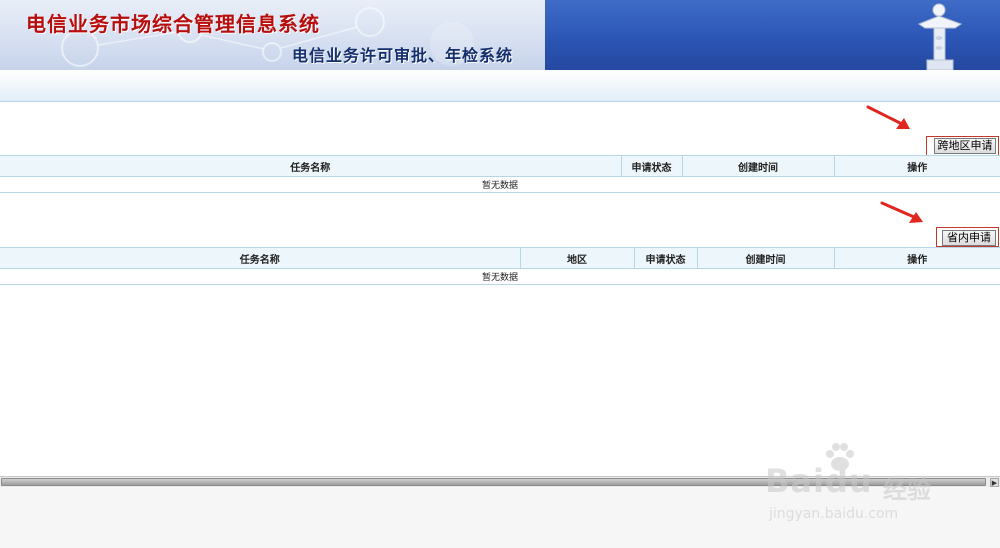  I want to click on watermark-brand-cn: 经验, so click(907, 490).